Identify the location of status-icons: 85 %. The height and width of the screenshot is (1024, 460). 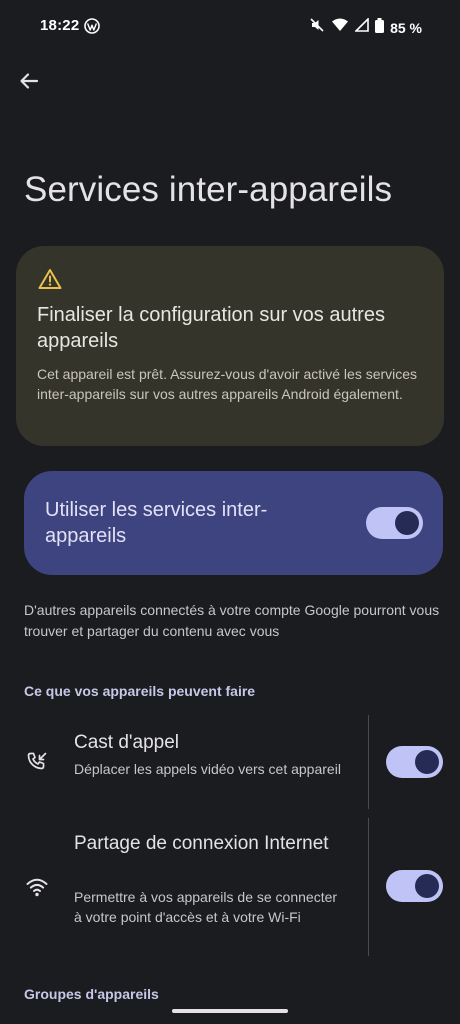
(365, 27).